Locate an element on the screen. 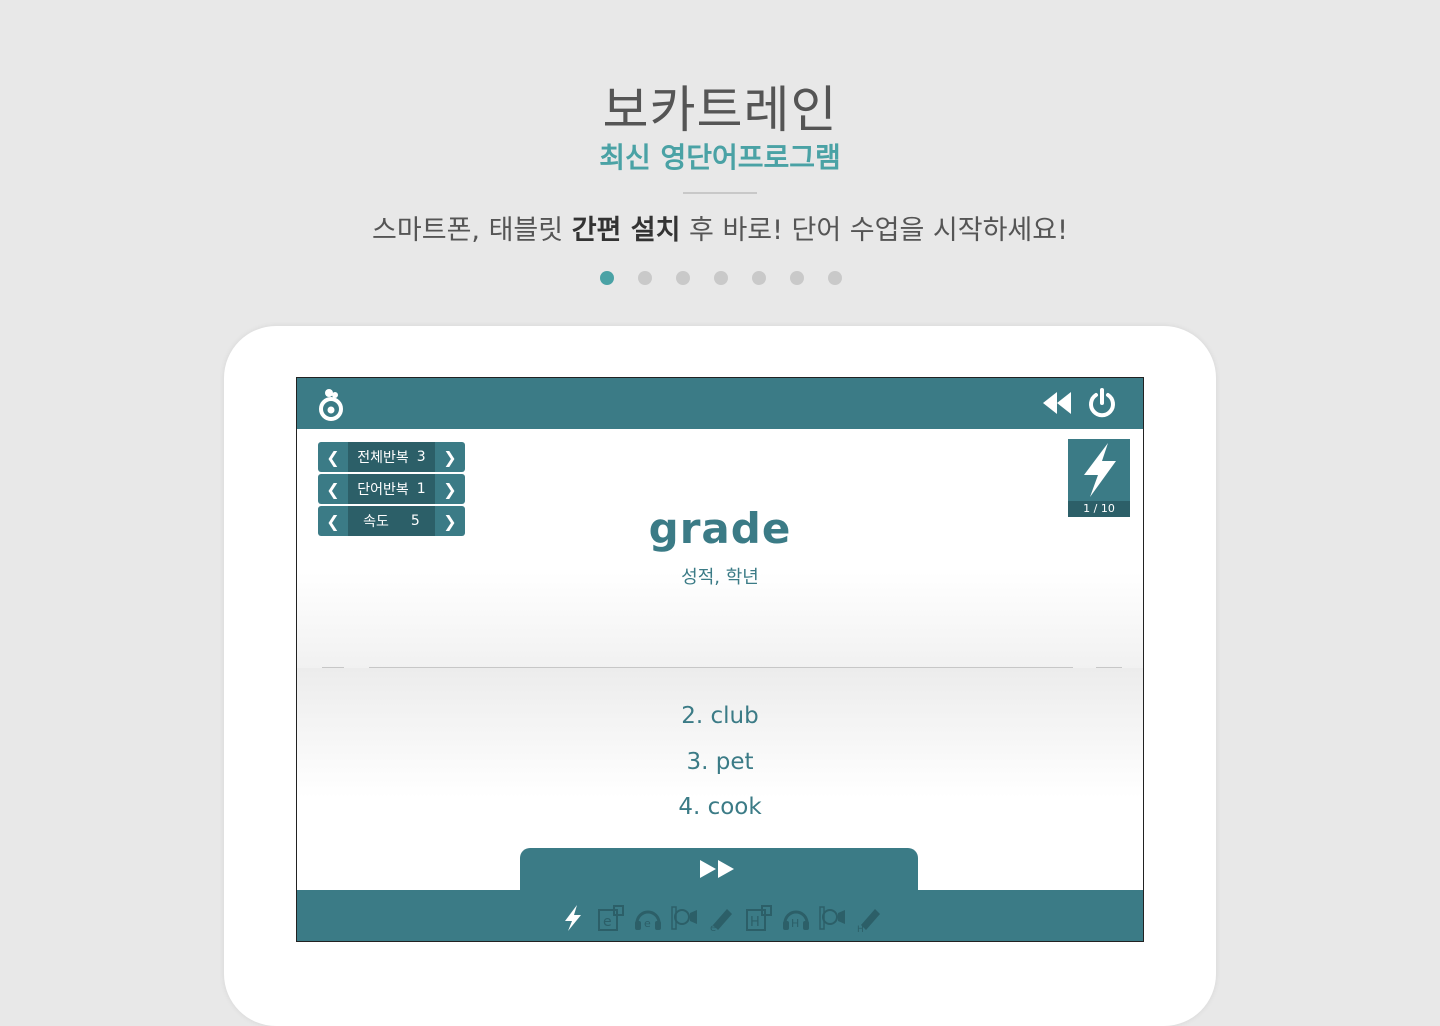 The width and height of the screenshot is (1440, 1026). hero-desc-pre: 스마트폰, 태블릿 is located at coordinates (472, 230).